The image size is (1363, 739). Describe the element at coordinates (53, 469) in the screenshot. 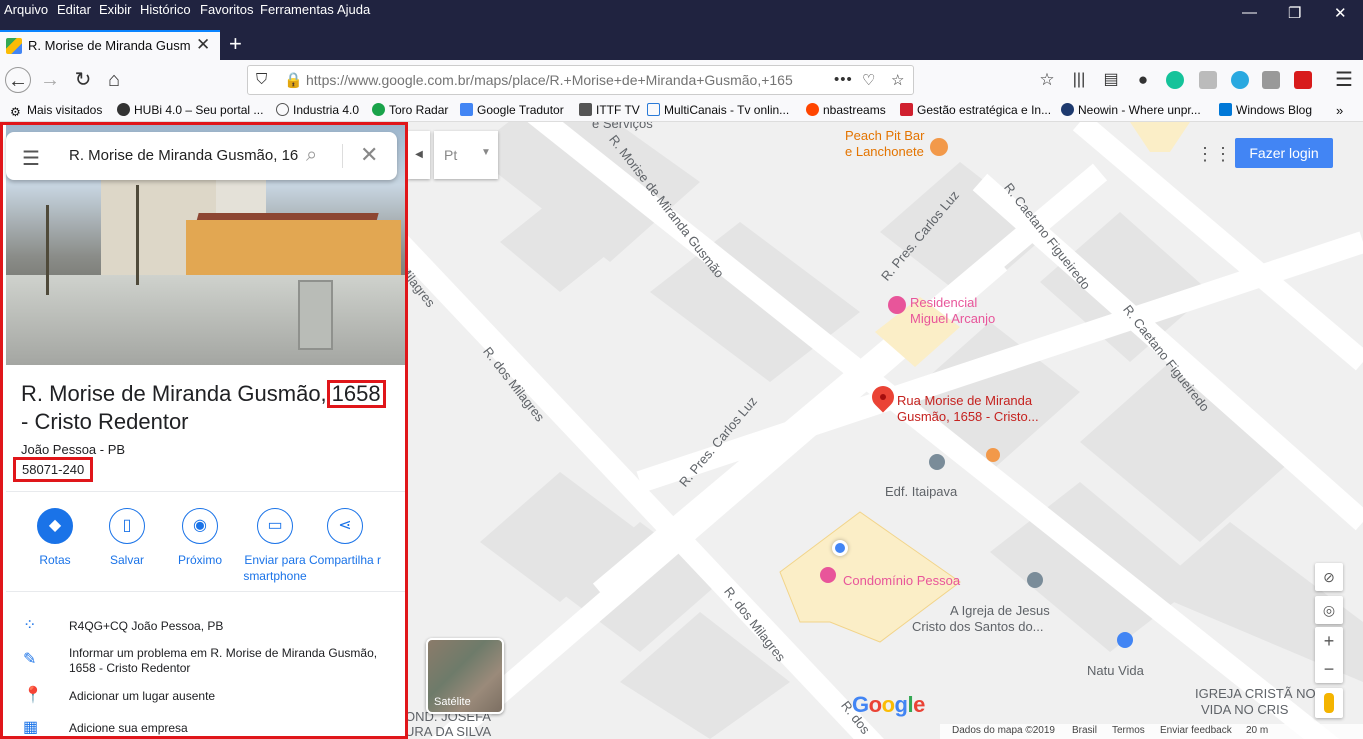

I see `place-cep-highlight: 58071-240` at that location.